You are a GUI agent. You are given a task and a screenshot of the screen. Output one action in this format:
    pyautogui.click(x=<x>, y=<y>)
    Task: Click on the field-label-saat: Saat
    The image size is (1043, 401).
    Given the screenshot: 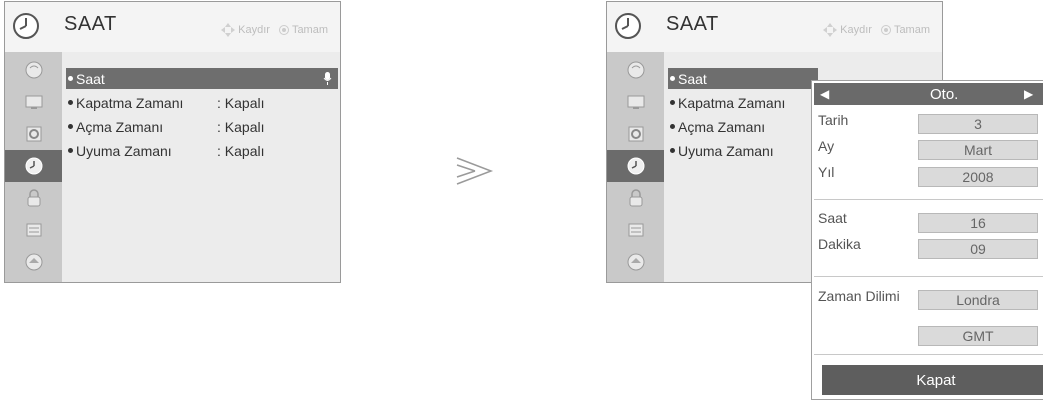 What is the action you would take?
    pyautogui.click(x=832, y=218)
    